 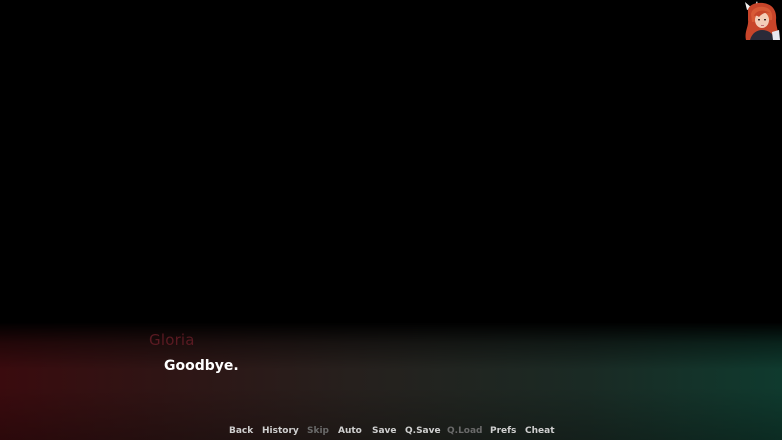 What do you see at coordinates (172, 340) in the screenshot?
I see `speaker-name: Gloria` at bounding box center [172, 340].